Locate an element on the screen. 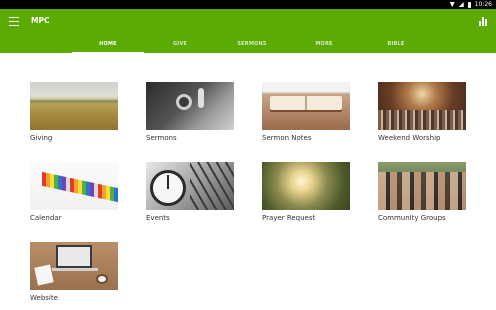  tab-give: GIVE is located at coordinates (180, 45).